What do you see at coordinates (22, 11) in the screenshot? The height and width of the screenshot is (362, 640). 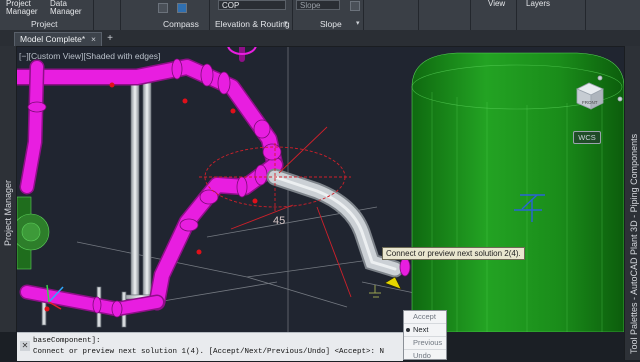 I see `project-manager-line2: Manager` at bounding box center [22, 11].